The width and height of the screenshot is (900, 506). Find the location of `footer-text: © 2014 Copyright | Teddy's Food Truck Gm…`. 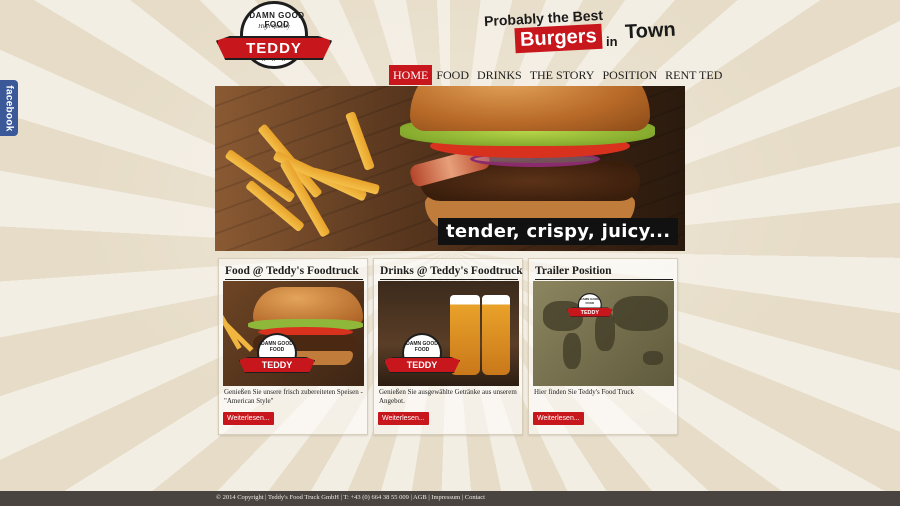

footer-text: © 2014 Copyright | Teddy's Food Truck Gm… is located at coordinates (350, 497).